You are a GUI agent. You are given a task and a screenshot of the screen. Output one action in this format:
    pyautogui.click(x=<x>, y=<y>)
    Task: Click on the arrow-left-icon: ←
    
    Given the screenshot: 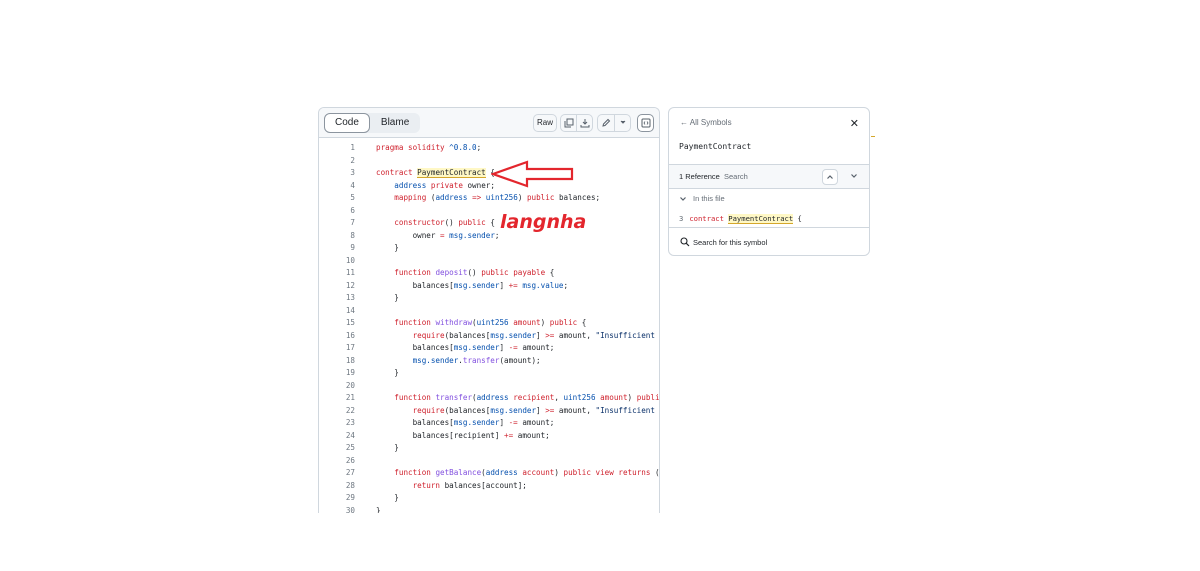 What is the action you would take?
    pyautogui.click(x=684, y=122)
    